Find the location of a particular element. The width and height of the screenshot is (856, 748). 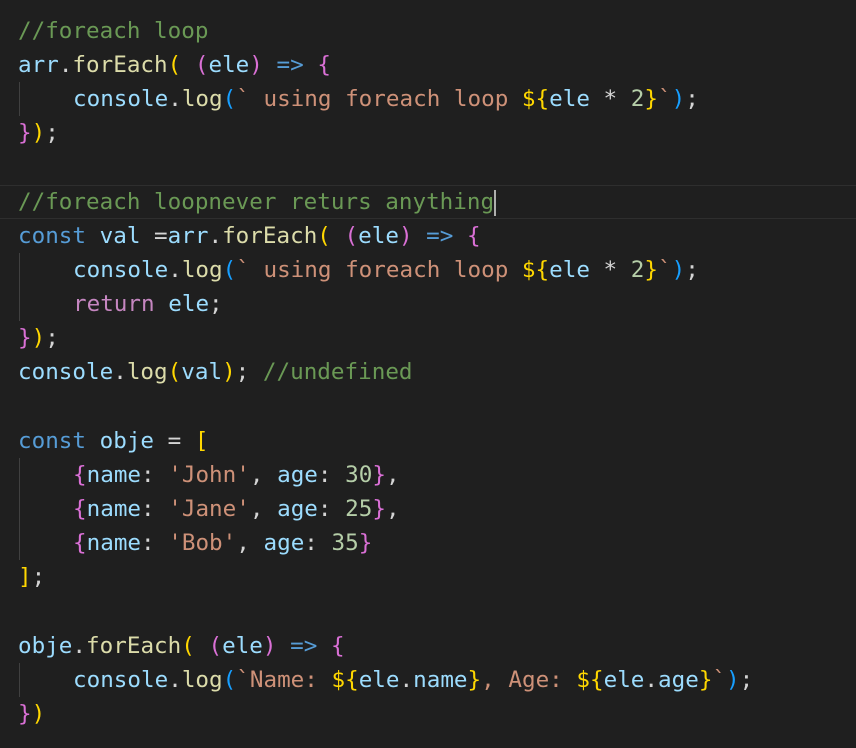

keyword-const: const is located at coordinates (52, 236).